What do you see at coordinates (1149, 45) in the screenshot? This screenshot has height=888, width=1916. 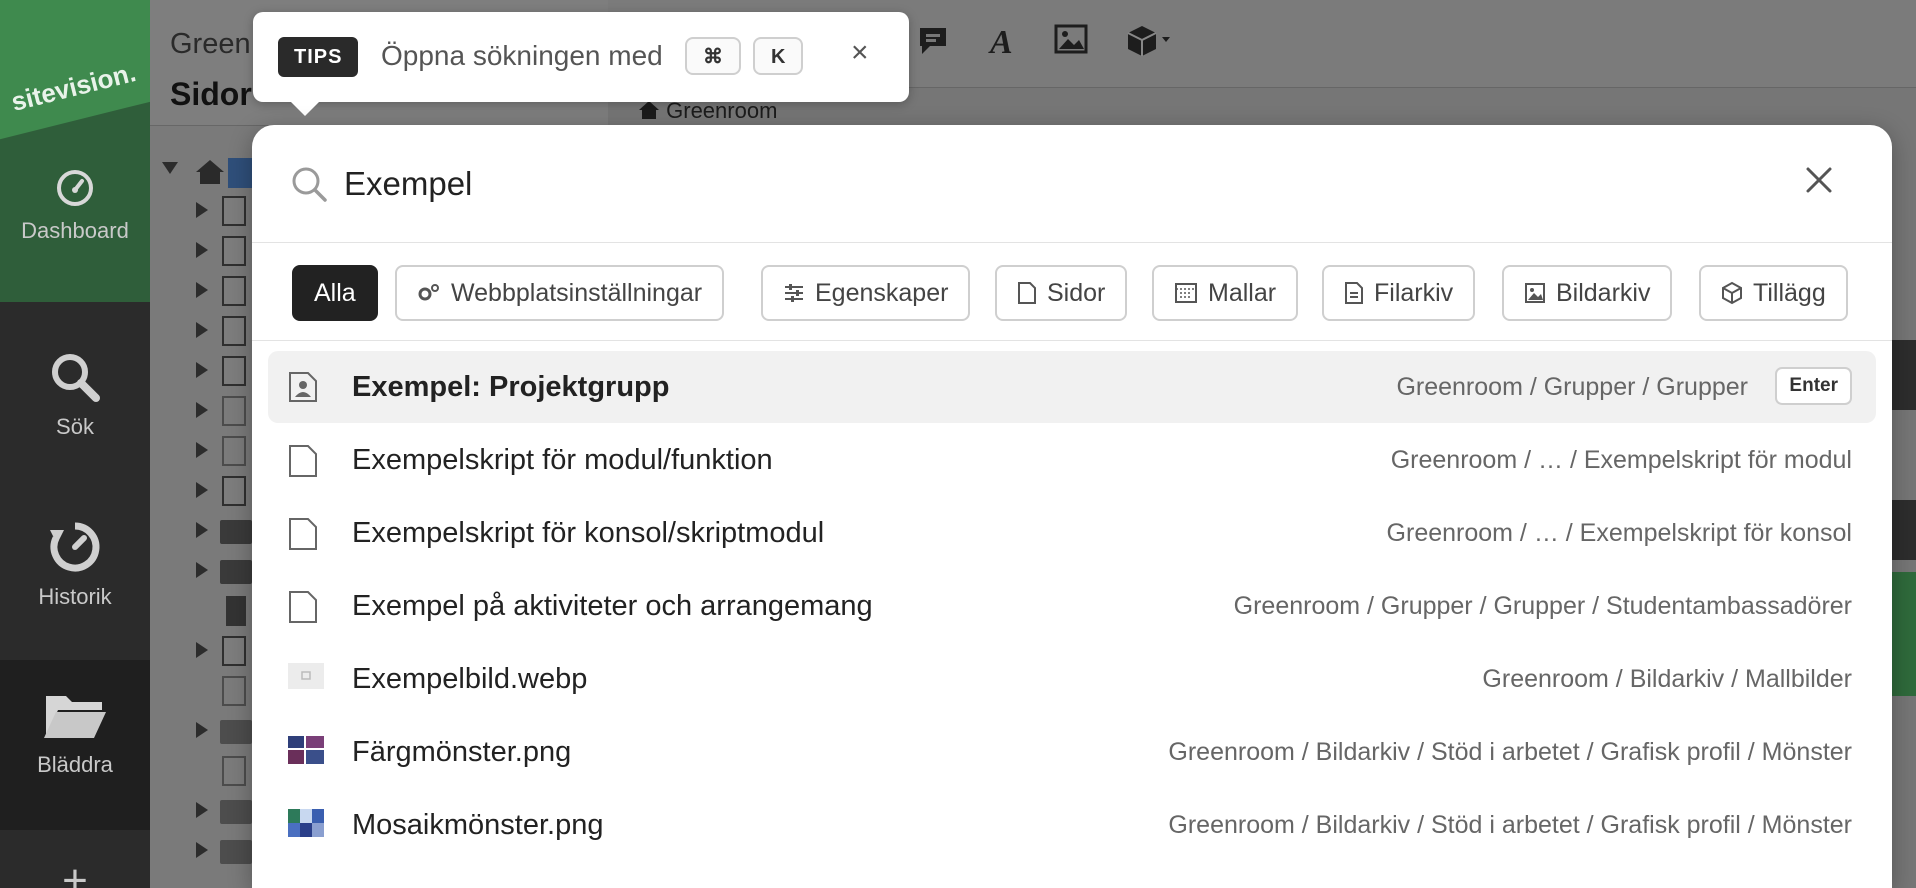 I see `module-dropdown-icon` at bounding box center [1149, 45].